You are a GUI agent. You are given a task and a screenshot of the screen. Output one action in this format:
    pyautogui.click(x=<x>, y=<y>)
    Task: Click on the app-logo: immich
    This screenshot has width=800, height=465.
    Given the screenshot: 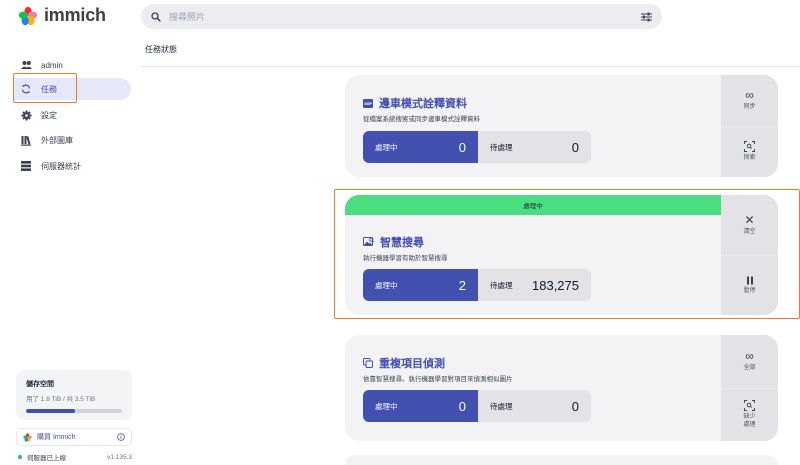 What is the action you would take?
    pyautogui.click(x=62, y=15)
    